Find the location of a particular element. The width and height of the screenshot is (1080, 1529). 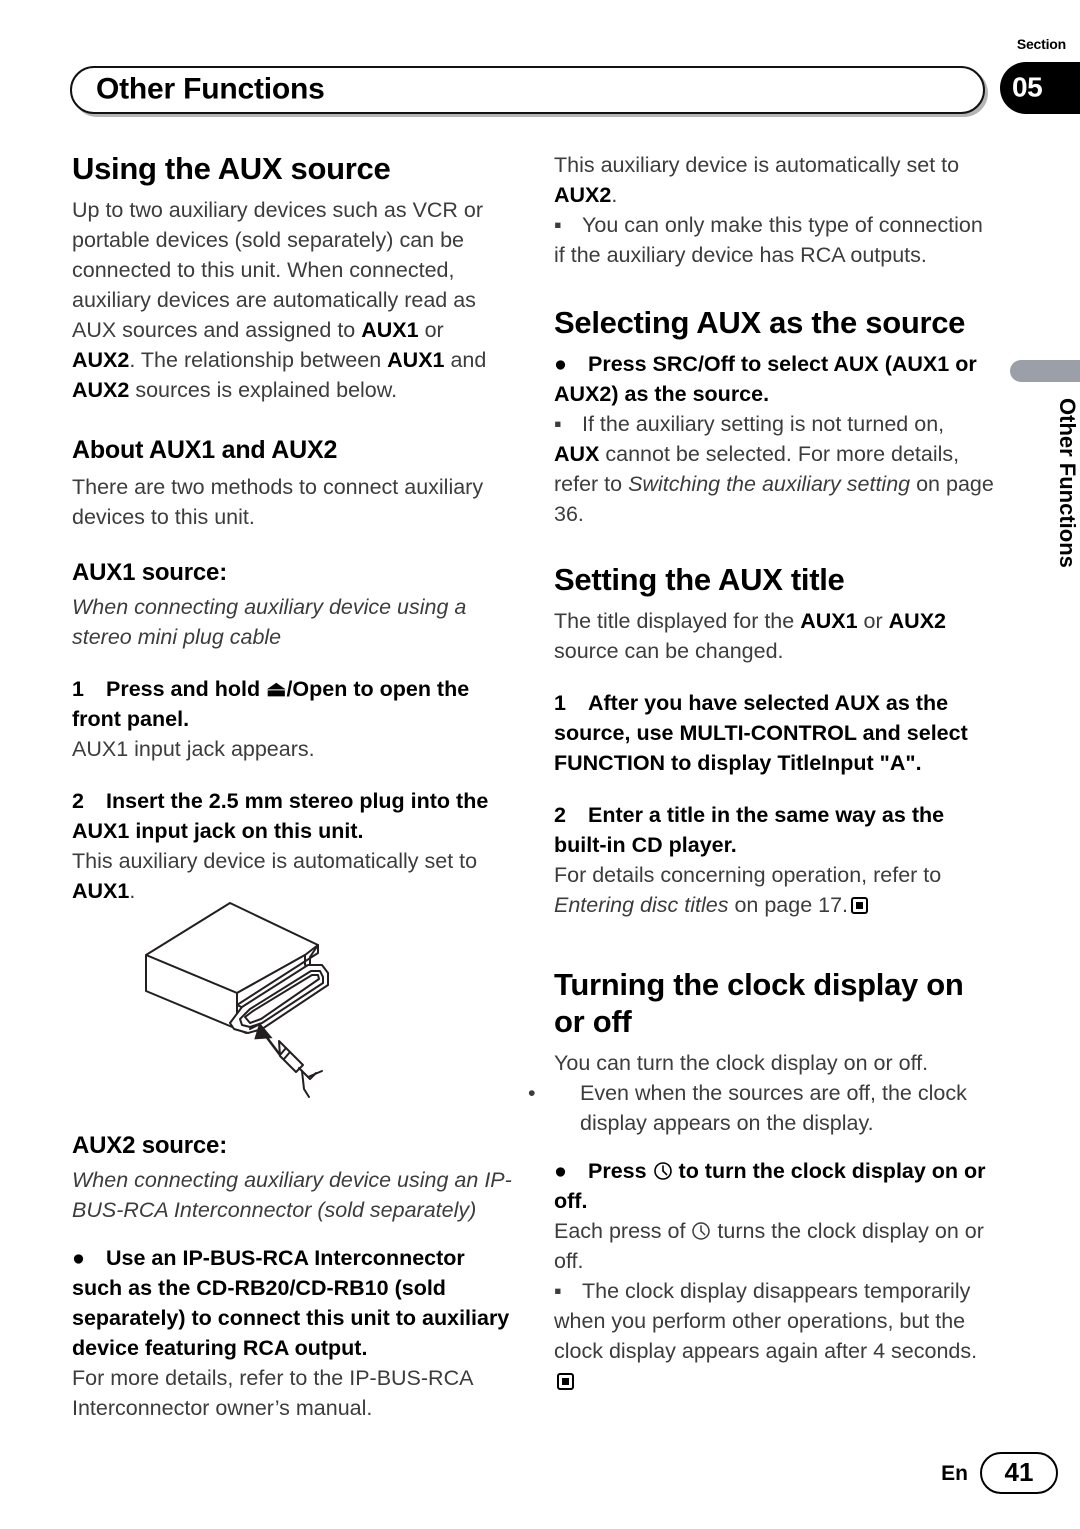

footer-language: En is located at coordinates (954, 1473).